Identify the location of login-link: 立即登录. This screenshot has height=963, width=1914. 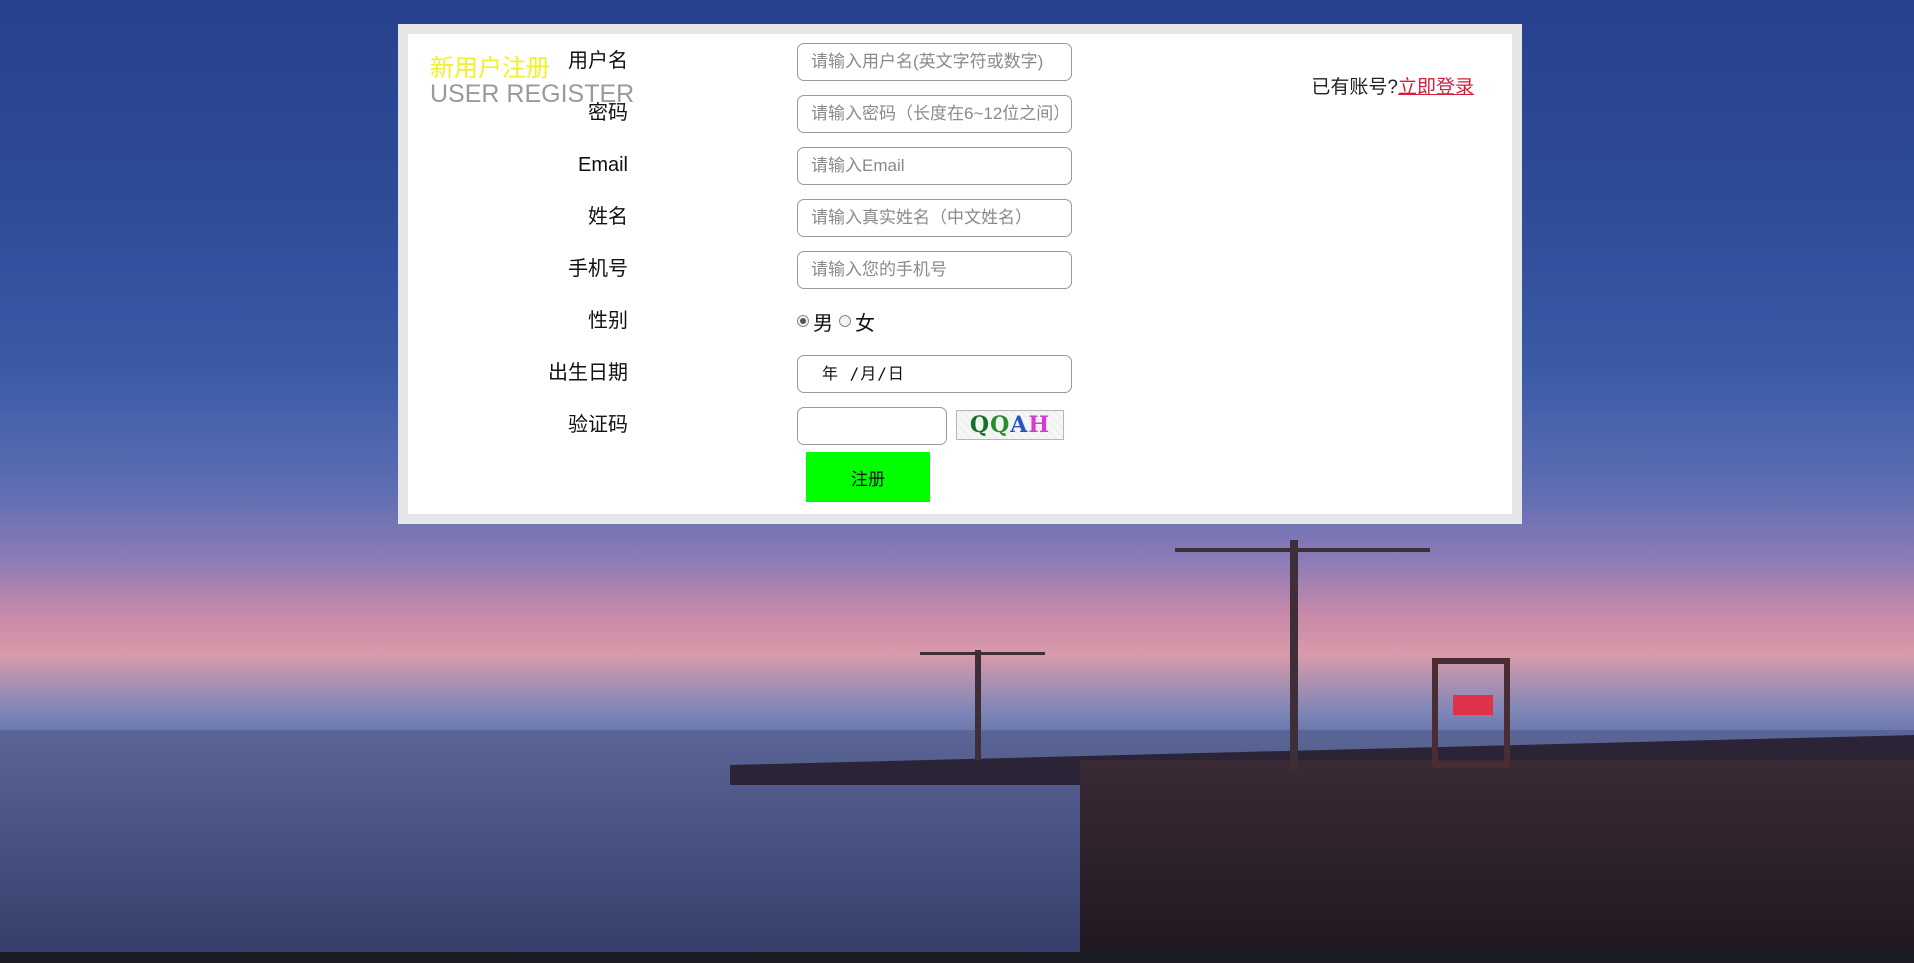
(1436, 87).